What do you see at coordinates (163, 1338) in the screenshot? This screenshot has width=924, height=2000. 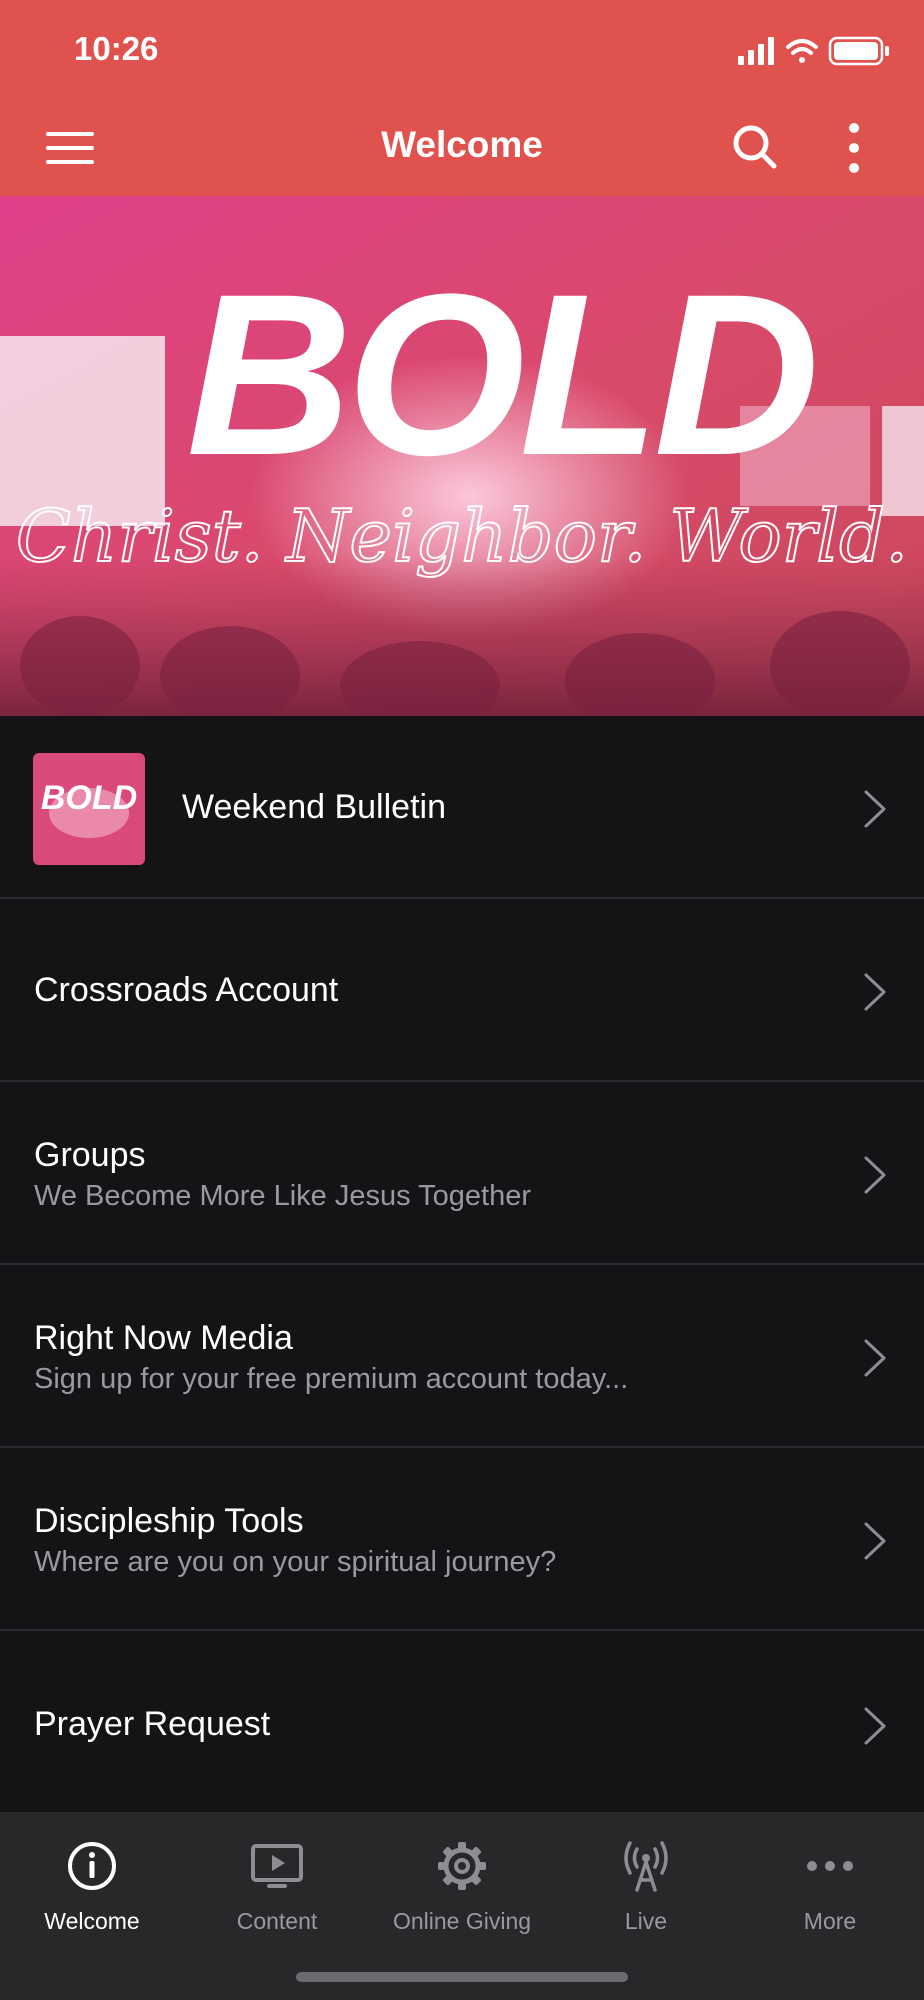 I see `list-item-title: Right Now Media` at bounding box center [163, 1338].